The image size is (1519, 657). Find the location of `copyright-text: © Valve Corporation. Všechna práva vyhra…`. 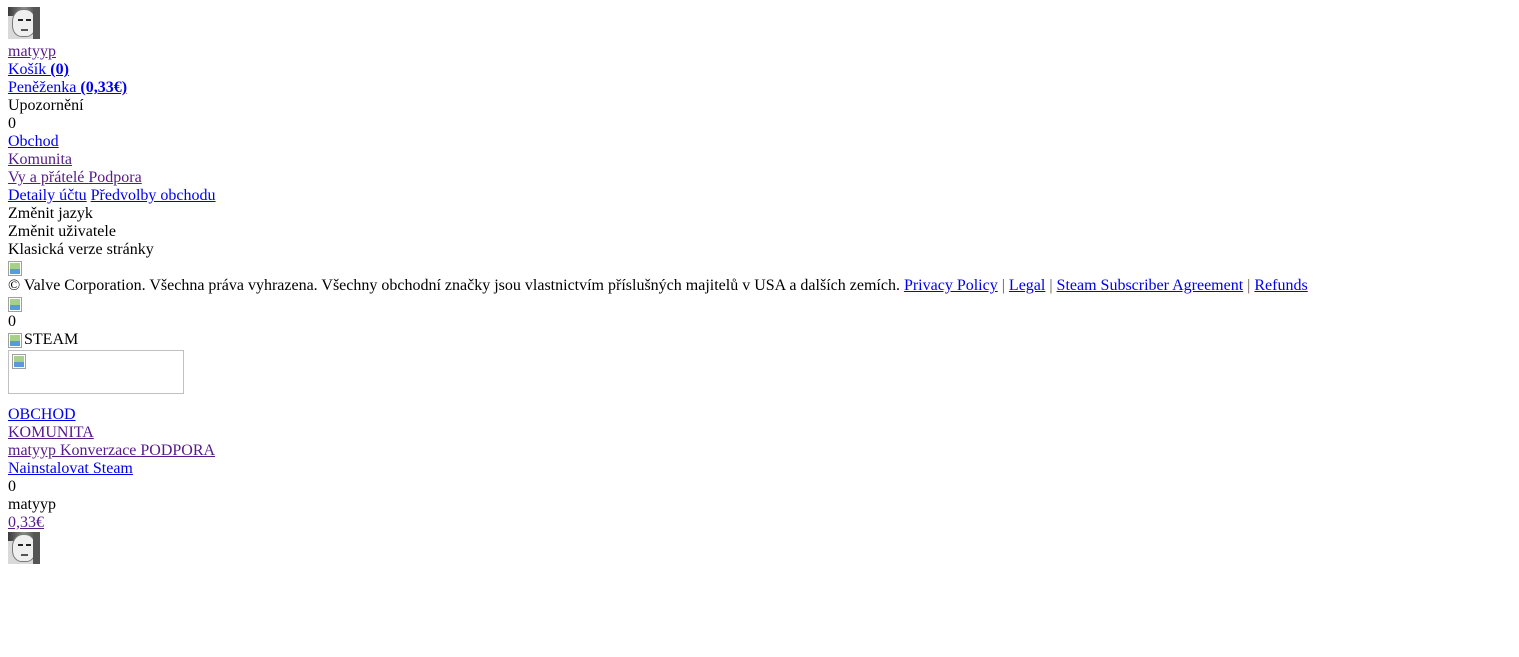

copyright-text: © Valve Corporation. Všechna práva vyhra… is located at coordinates (454, 285).